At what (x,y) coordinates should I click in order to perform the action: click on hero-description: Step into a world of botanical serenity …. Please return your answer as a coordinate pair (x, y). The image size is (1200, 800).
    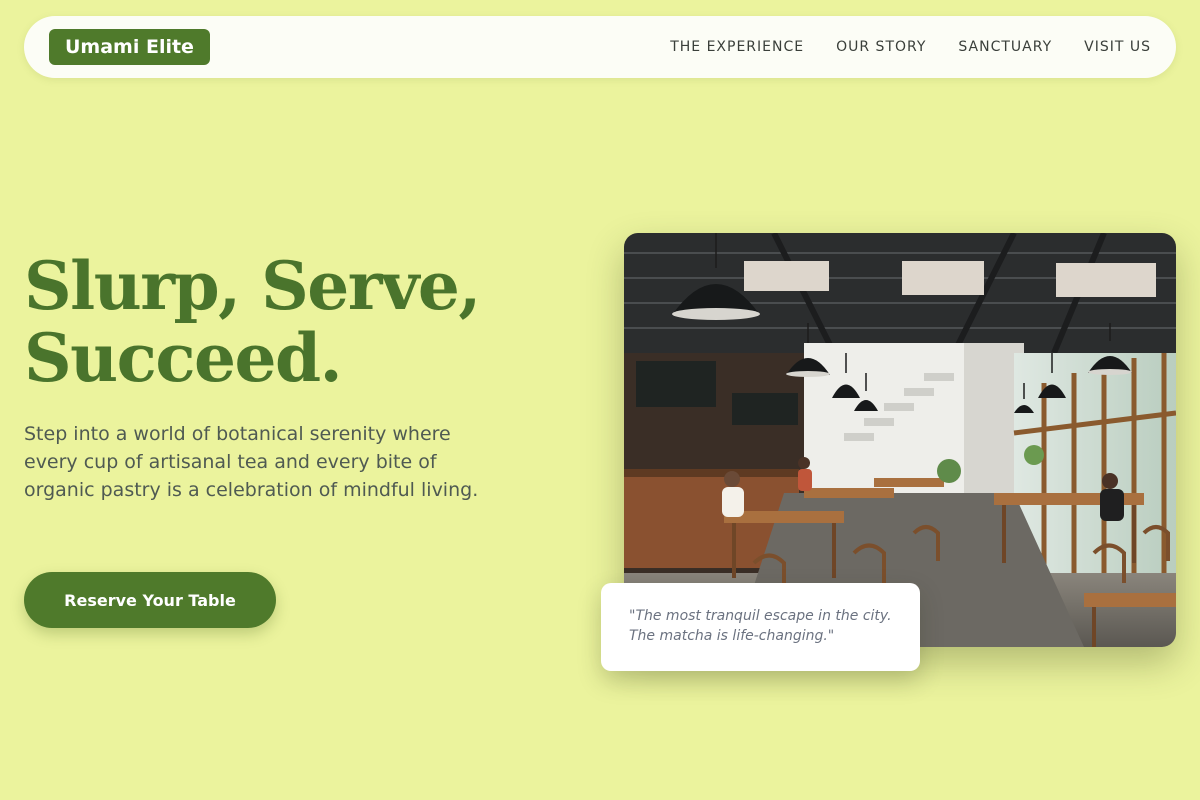
    Looking at the image, I should click on (251, 462).